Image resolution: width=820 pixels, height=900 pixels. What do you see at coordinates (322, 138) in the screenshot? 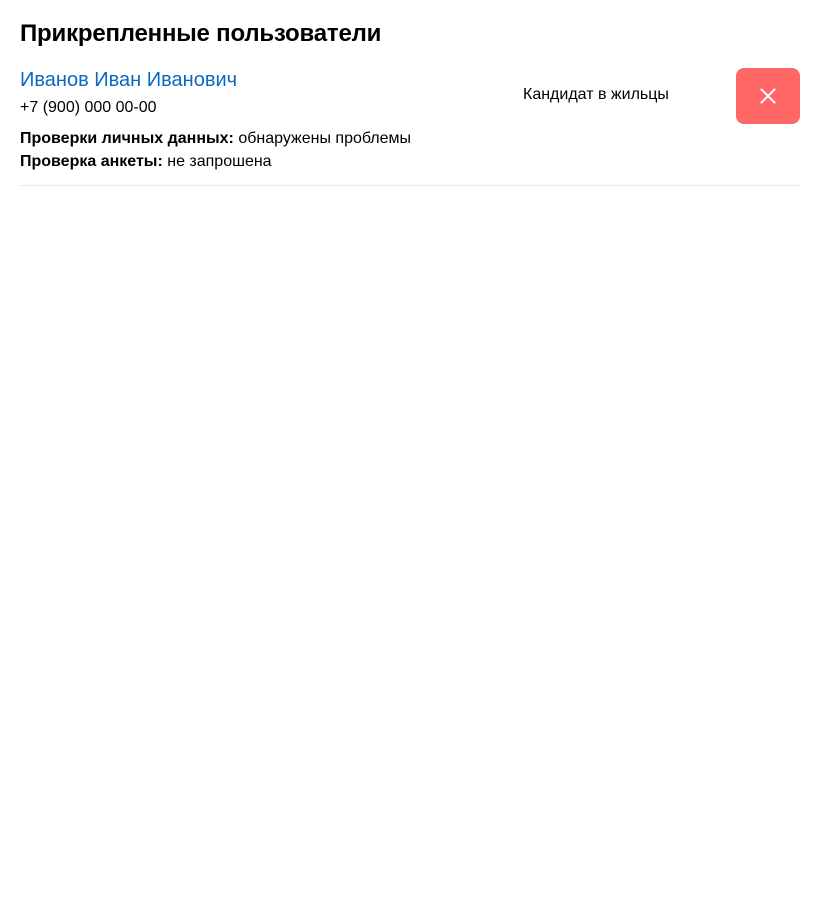
I see `personal-data-check-value: обнаружены проблемы` at bounding box center [322, 138].